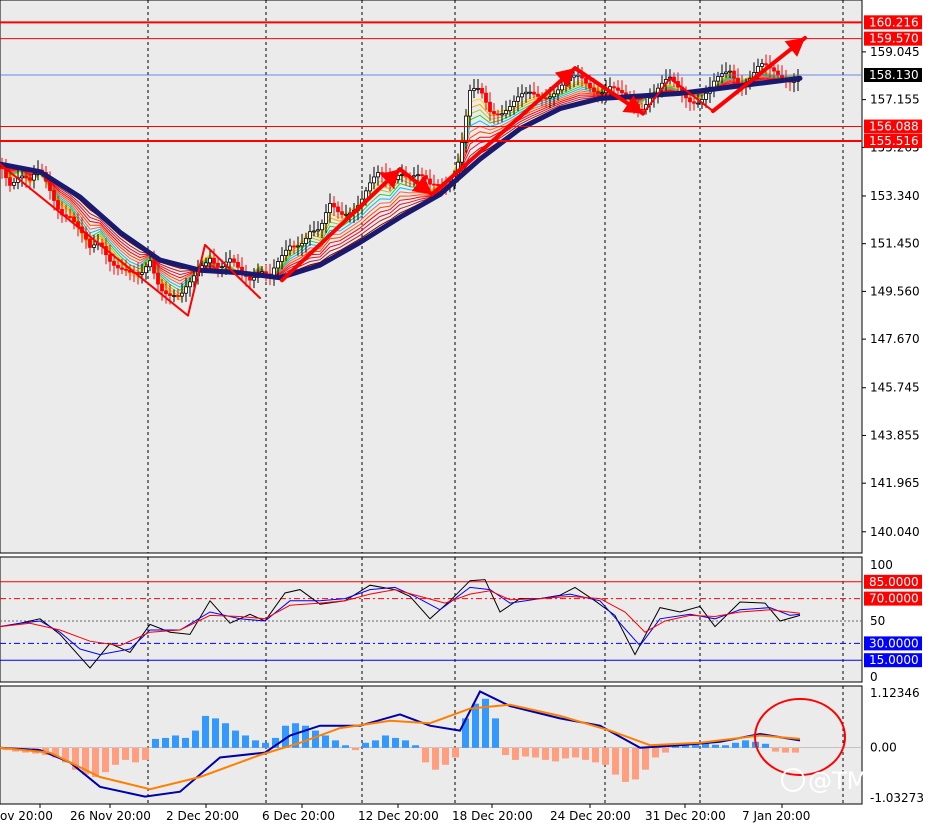 The height and width of the screenshot is (827, 930). What do you see at coordinates (431, 619) in the screenshot?
I see `stochastic-panel` at bounding box center [431, 619].